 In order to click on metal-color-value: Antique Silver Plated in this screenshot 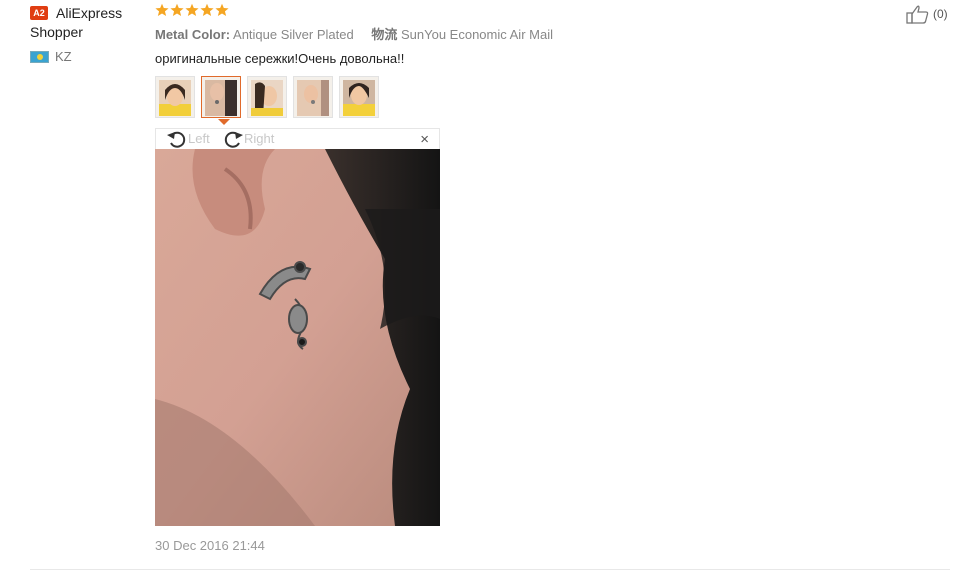, I will do `click(293, 34)`.